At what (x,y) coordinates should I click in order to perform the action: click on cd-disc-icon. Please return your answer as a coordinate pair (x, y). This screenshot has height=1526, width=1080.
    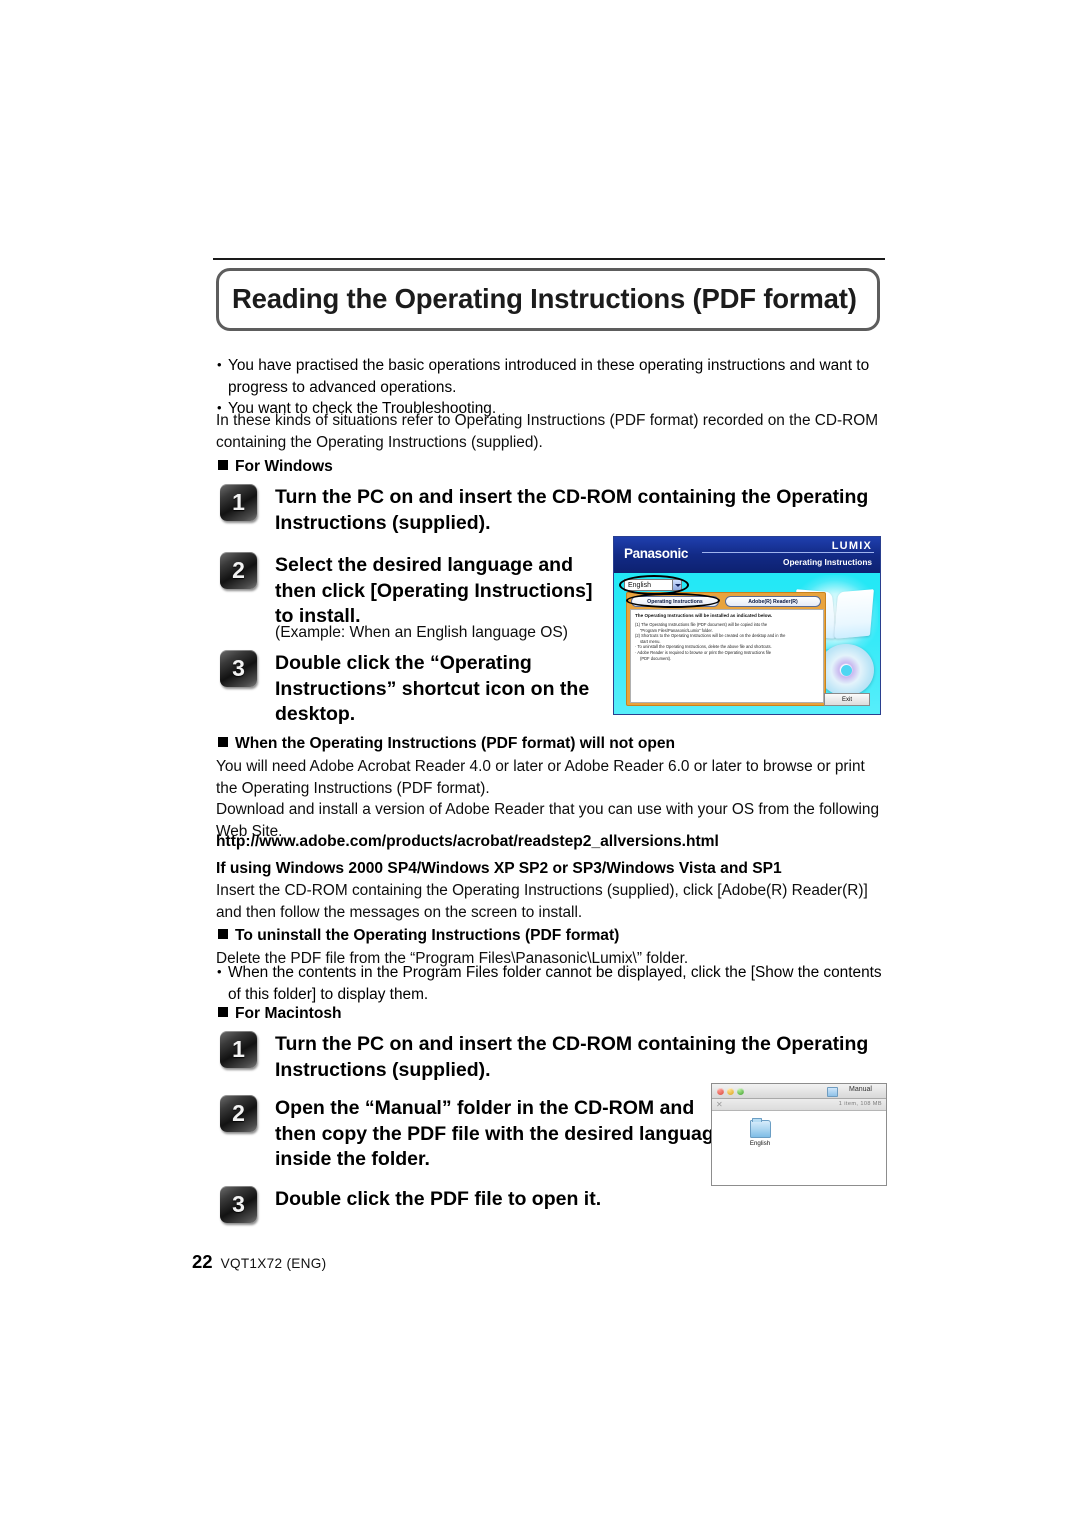
    Looking at the image, I should click on (846, 670).